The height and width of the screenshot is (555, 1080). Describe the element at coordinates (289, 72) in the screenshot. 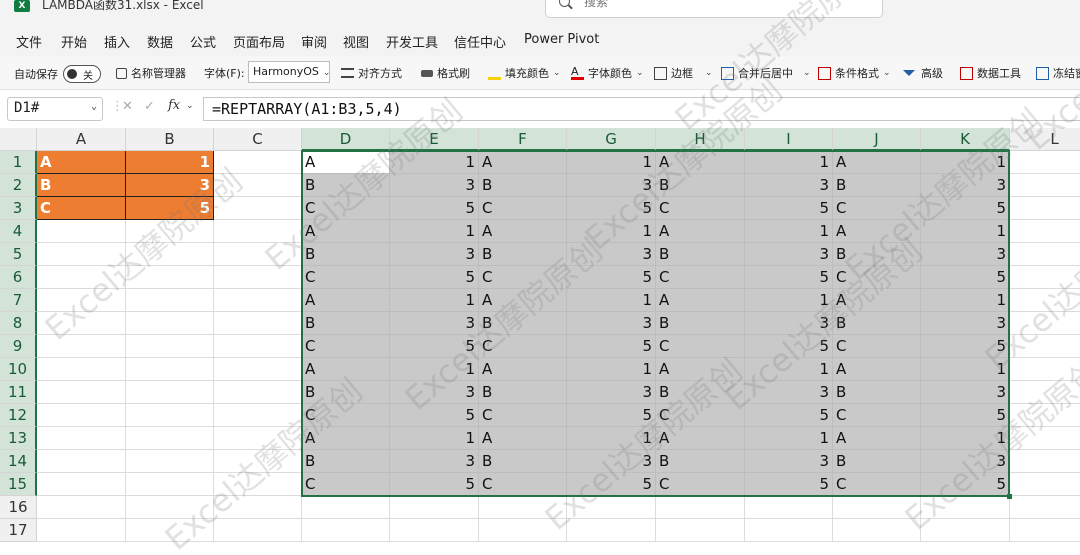

I see `font-select: HarmonyOS ⌄` at that location.